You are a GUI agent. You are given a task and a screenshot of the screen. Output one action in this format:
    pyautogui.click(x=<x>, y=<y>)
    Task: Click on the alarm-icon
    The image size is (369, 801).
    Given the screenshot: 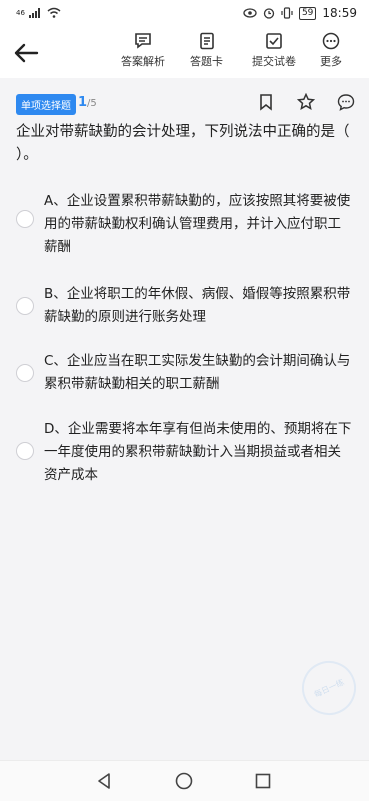 What is the action you would take?
    pyautogui.click(x=269, y=13)
    